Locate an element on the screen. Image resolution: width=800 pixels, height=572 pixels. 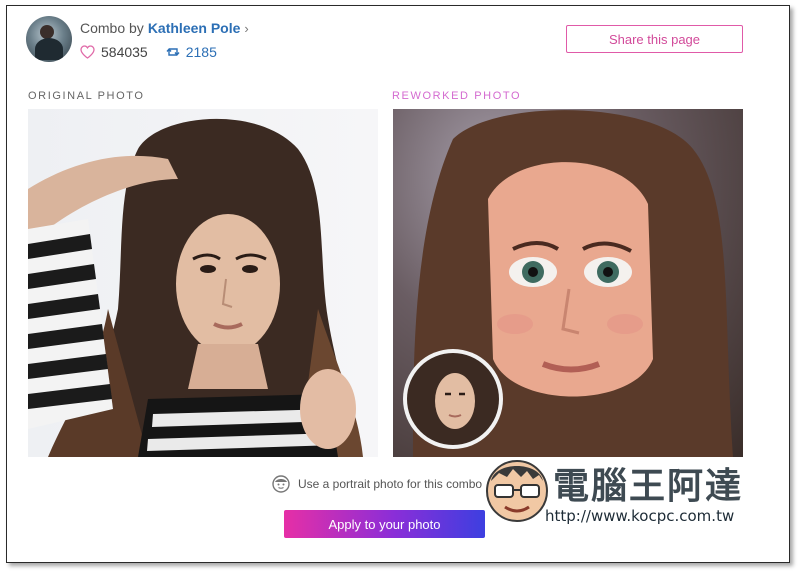
apply-to-photo-button: Apply to your photo is located at coordinates (384, 524).